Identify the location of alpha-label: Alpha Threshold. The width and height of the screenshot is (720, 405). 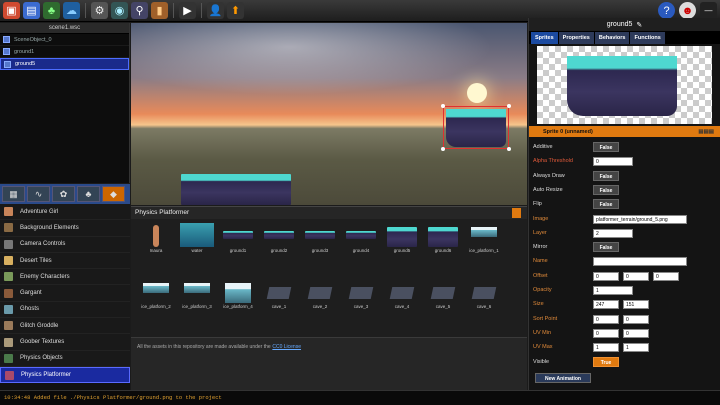
(553, 161).